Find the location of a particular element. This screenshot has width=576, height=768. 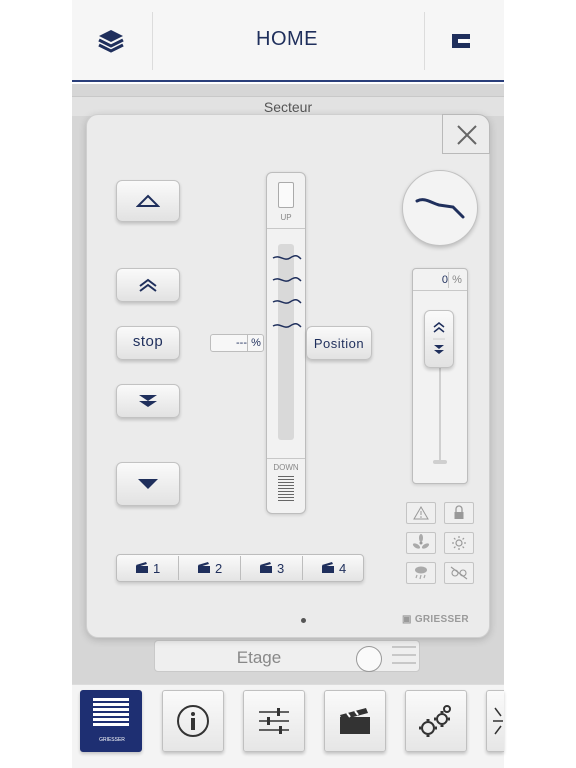

sliders-icon is located at coordinates (274, 721).